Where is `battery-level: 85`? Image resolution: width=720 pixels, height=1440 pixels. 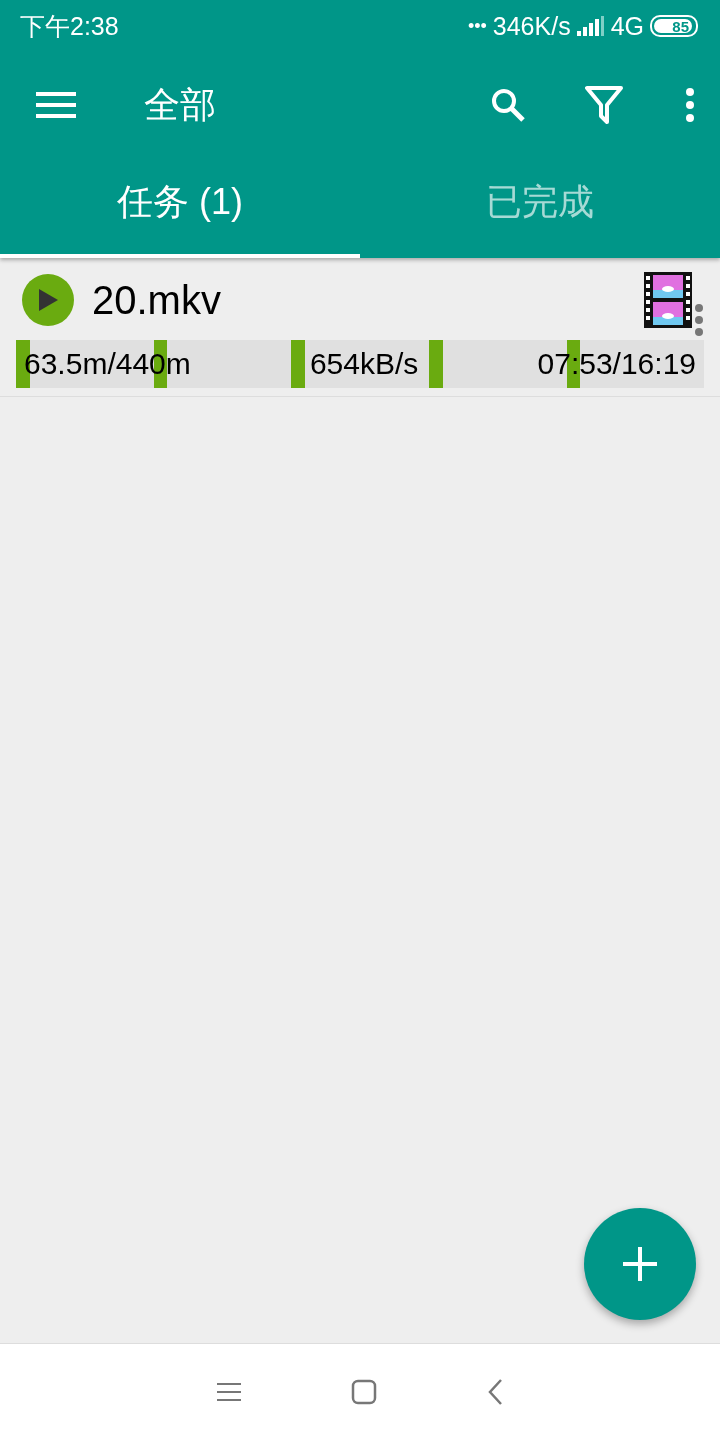
battery-level: 85 is located at coordinates (680, 26).